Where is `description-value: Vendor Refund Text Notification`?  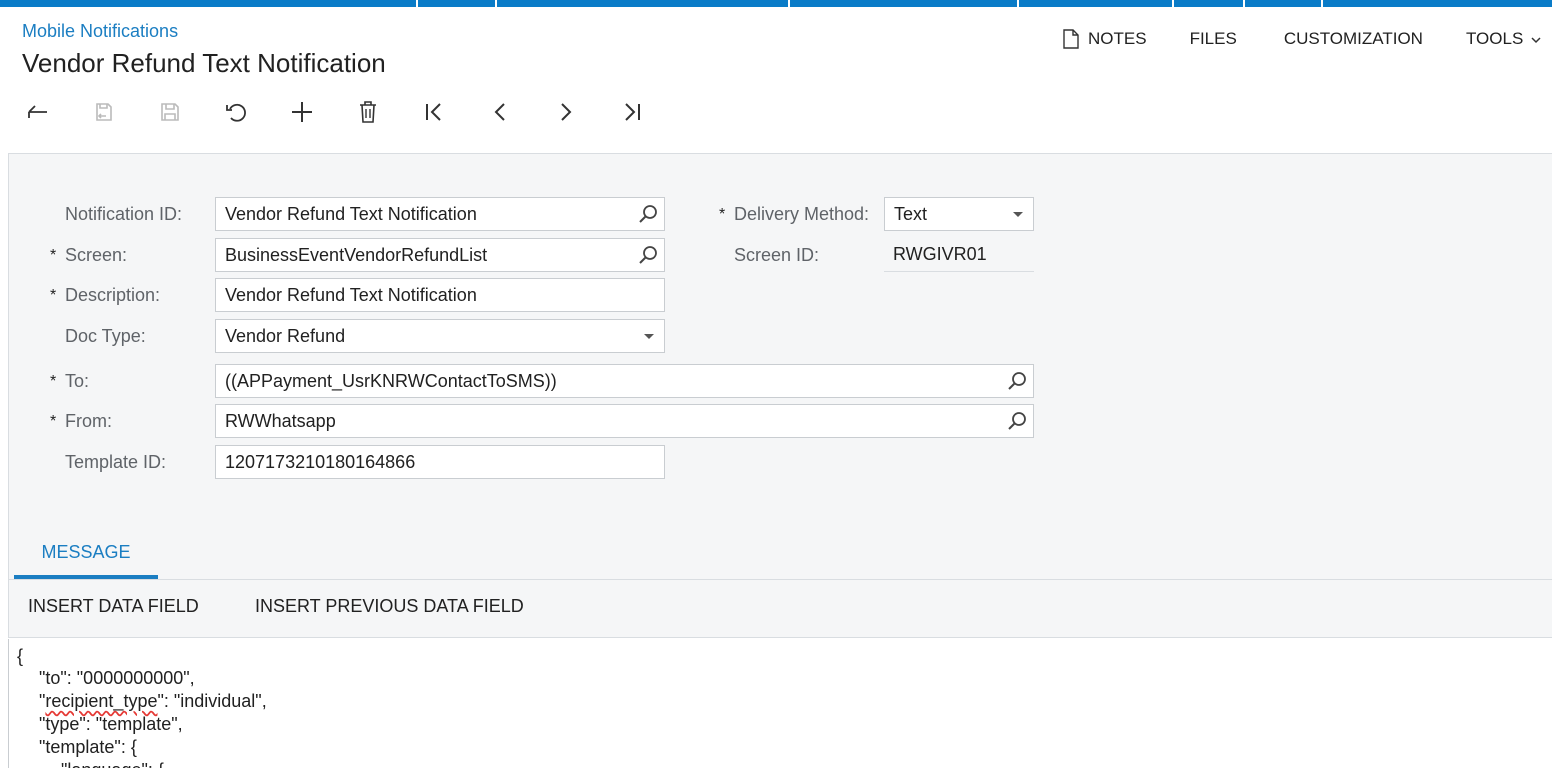 description-value: Vendor Refund Text Notification is located at coordinates (351, 295).